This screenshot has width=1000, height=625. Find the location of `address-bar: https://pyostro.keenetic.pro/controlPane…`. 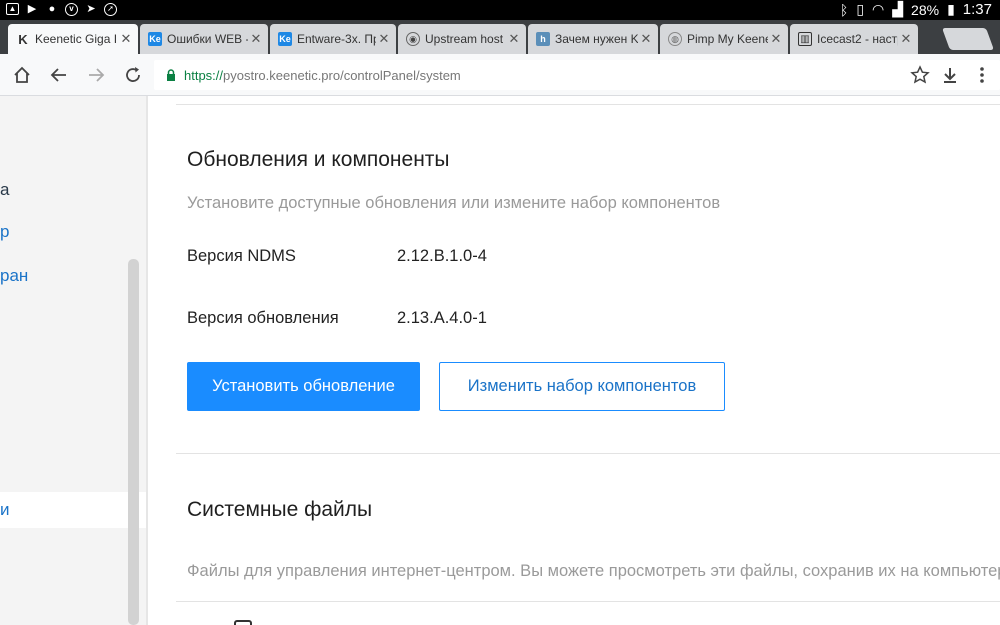

address-bar: https://pyostro.keenetic.pro/controlPane… is located at coordinates (577, 75).